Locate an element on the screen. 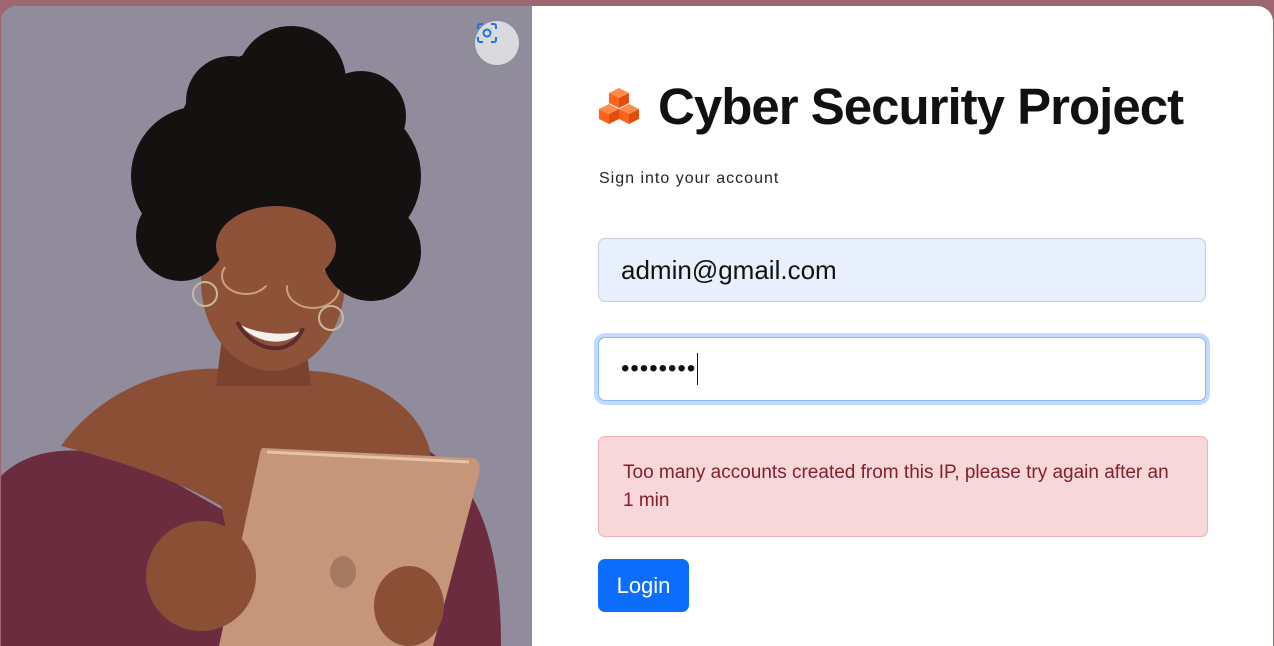 Image resolution: width=1274 pixels, height=646 pixels. brand-header: Cyber Security Project is located at coordinates (891, 106).